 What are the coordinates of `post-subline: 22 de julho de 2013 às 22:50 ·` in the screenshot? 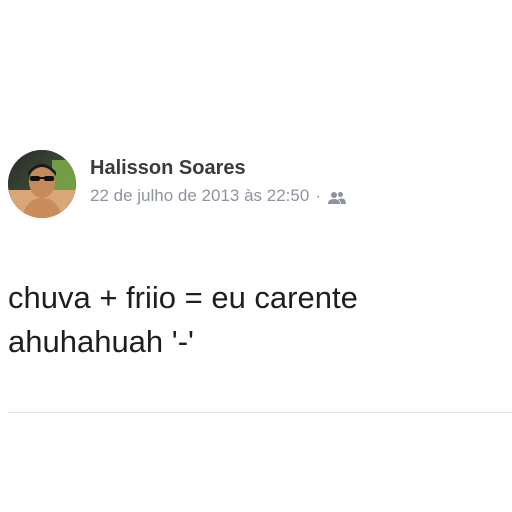 It's located at (218, 196).